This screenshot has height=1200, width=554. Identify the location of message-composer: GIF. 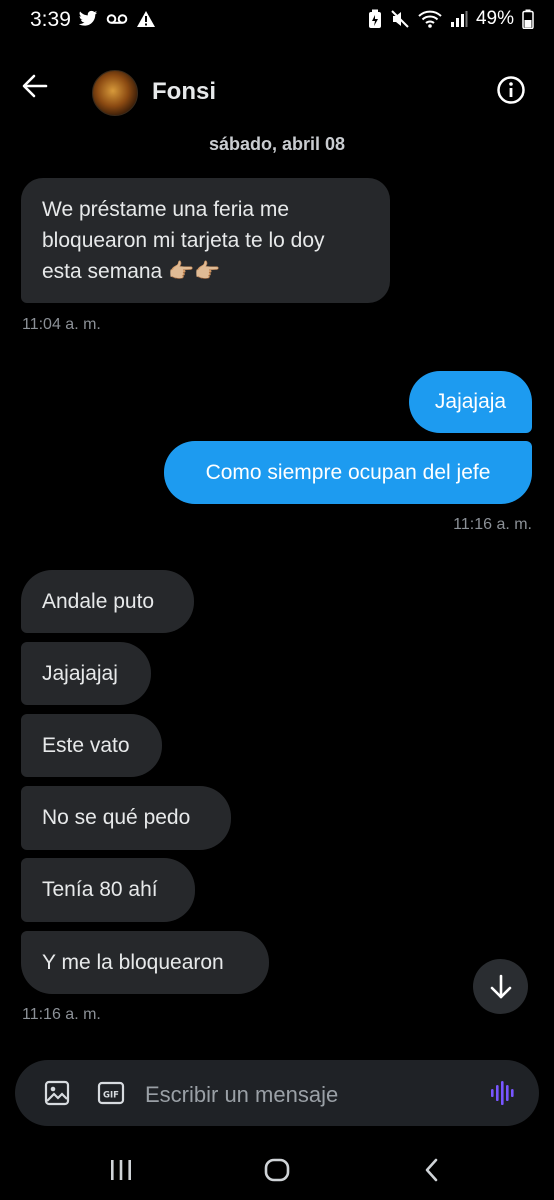
(277, 1093).